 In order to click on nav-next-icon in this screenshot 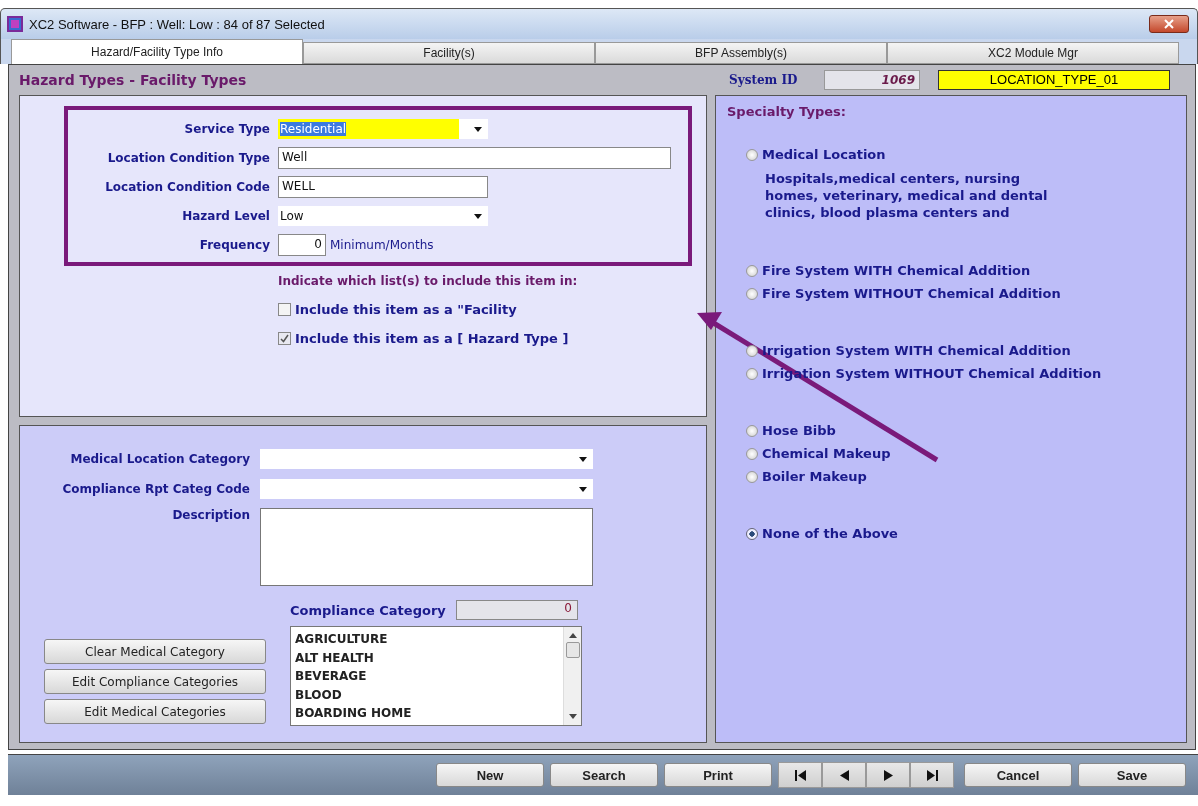, I will do `click(888, 775)`.